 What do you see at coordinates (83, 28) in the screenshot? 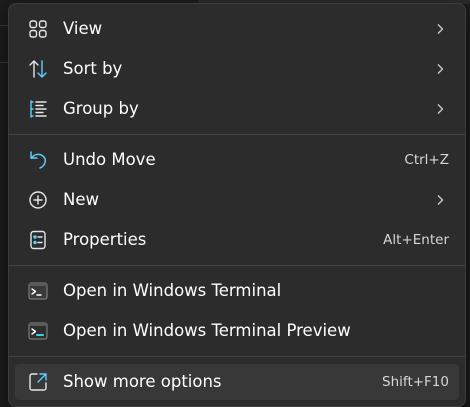
I see `menu-item-label: View` at bounding box center [83, 28].